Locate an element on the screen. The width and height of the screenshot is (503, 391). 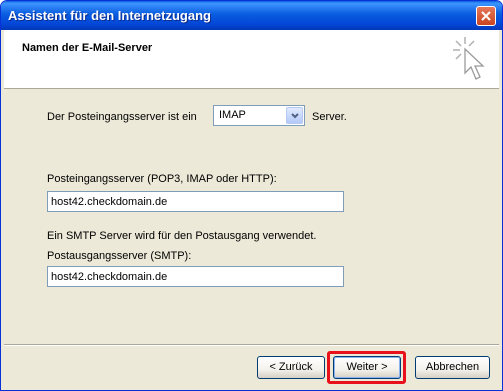
dropdown-button is located at coordinates (294, 115).